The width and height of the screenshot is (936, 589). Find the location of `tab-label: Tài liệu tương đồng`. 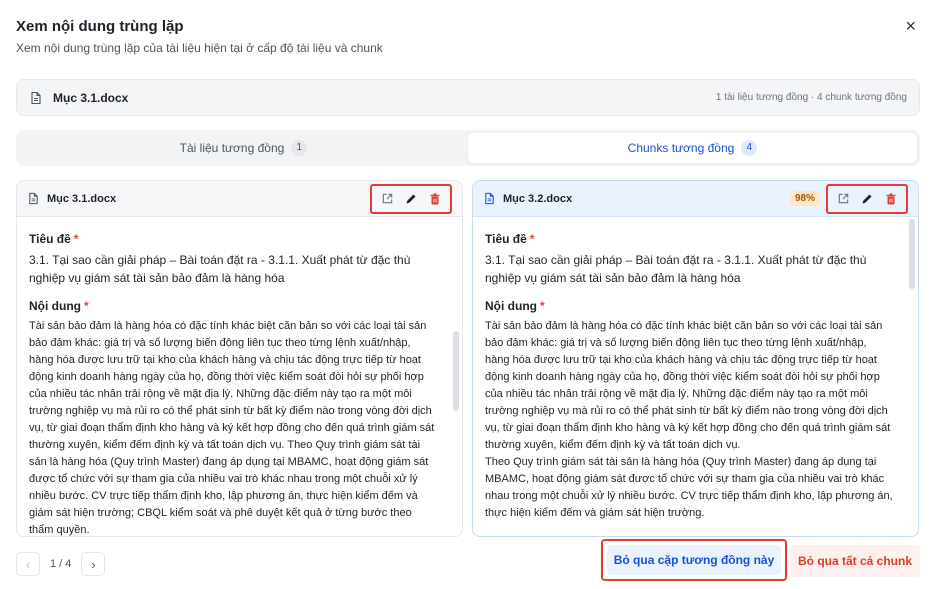

tab-label: Tài liệu tương đồng is located at coordinates (232, 148).